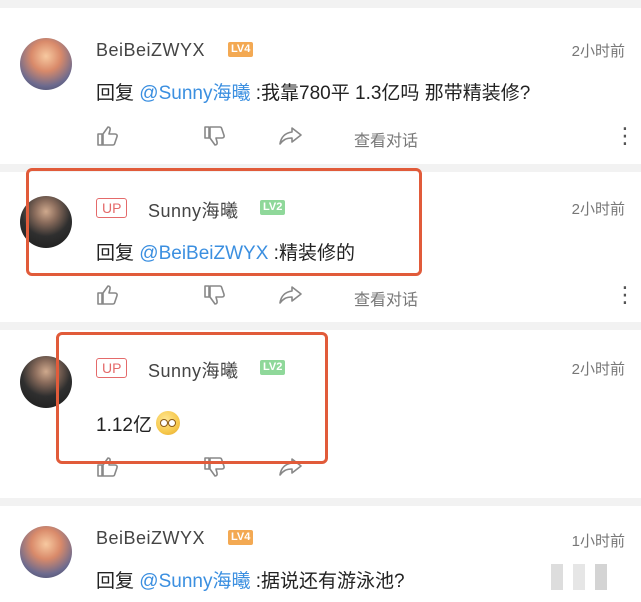 The height and width of the screenshot is (602, 641). What do you see at coordinates (598, 541) in the screenshot?
I see `timestamp: 1小时前` at bounding box center [598, 541].